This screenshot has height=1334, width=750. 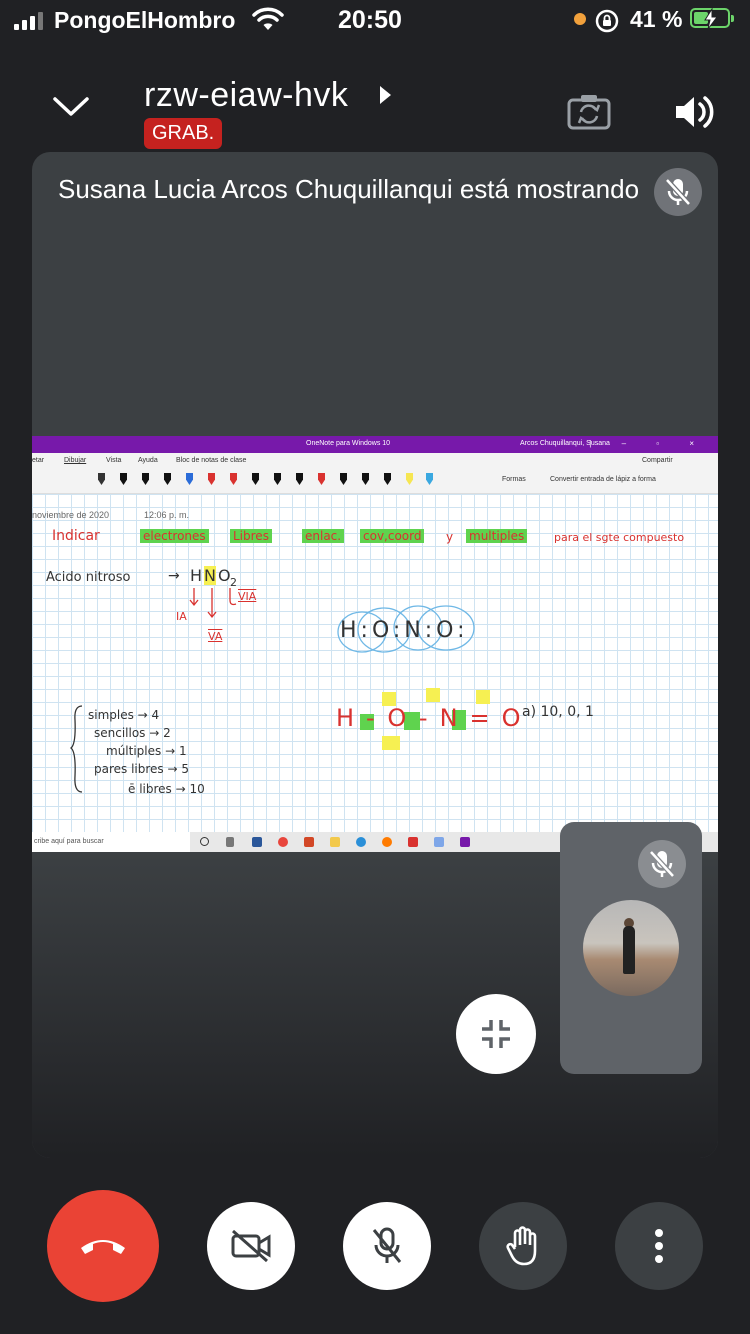 What do you see at coordinates (348, 443) in the screenshot?
I see `onenote-window-title: OneNote para Windows 10` at bounding box center [348, 443].